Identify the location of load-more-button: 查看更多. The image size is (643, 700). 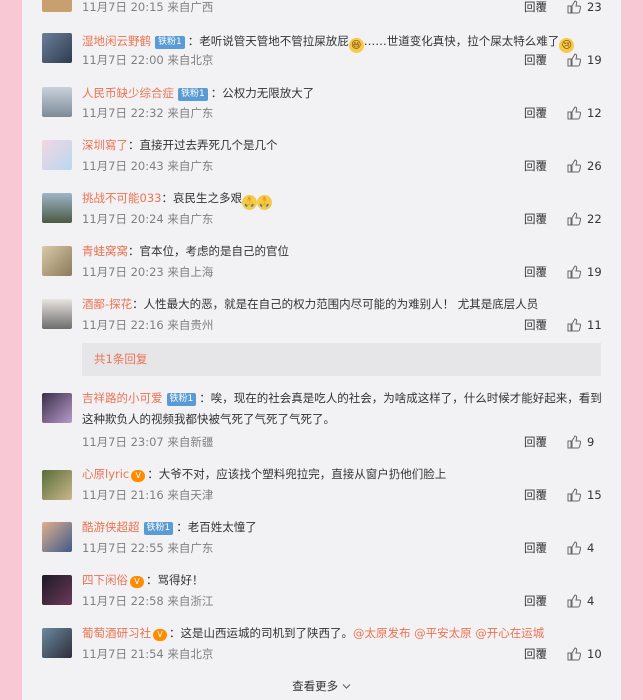
(321, 686).